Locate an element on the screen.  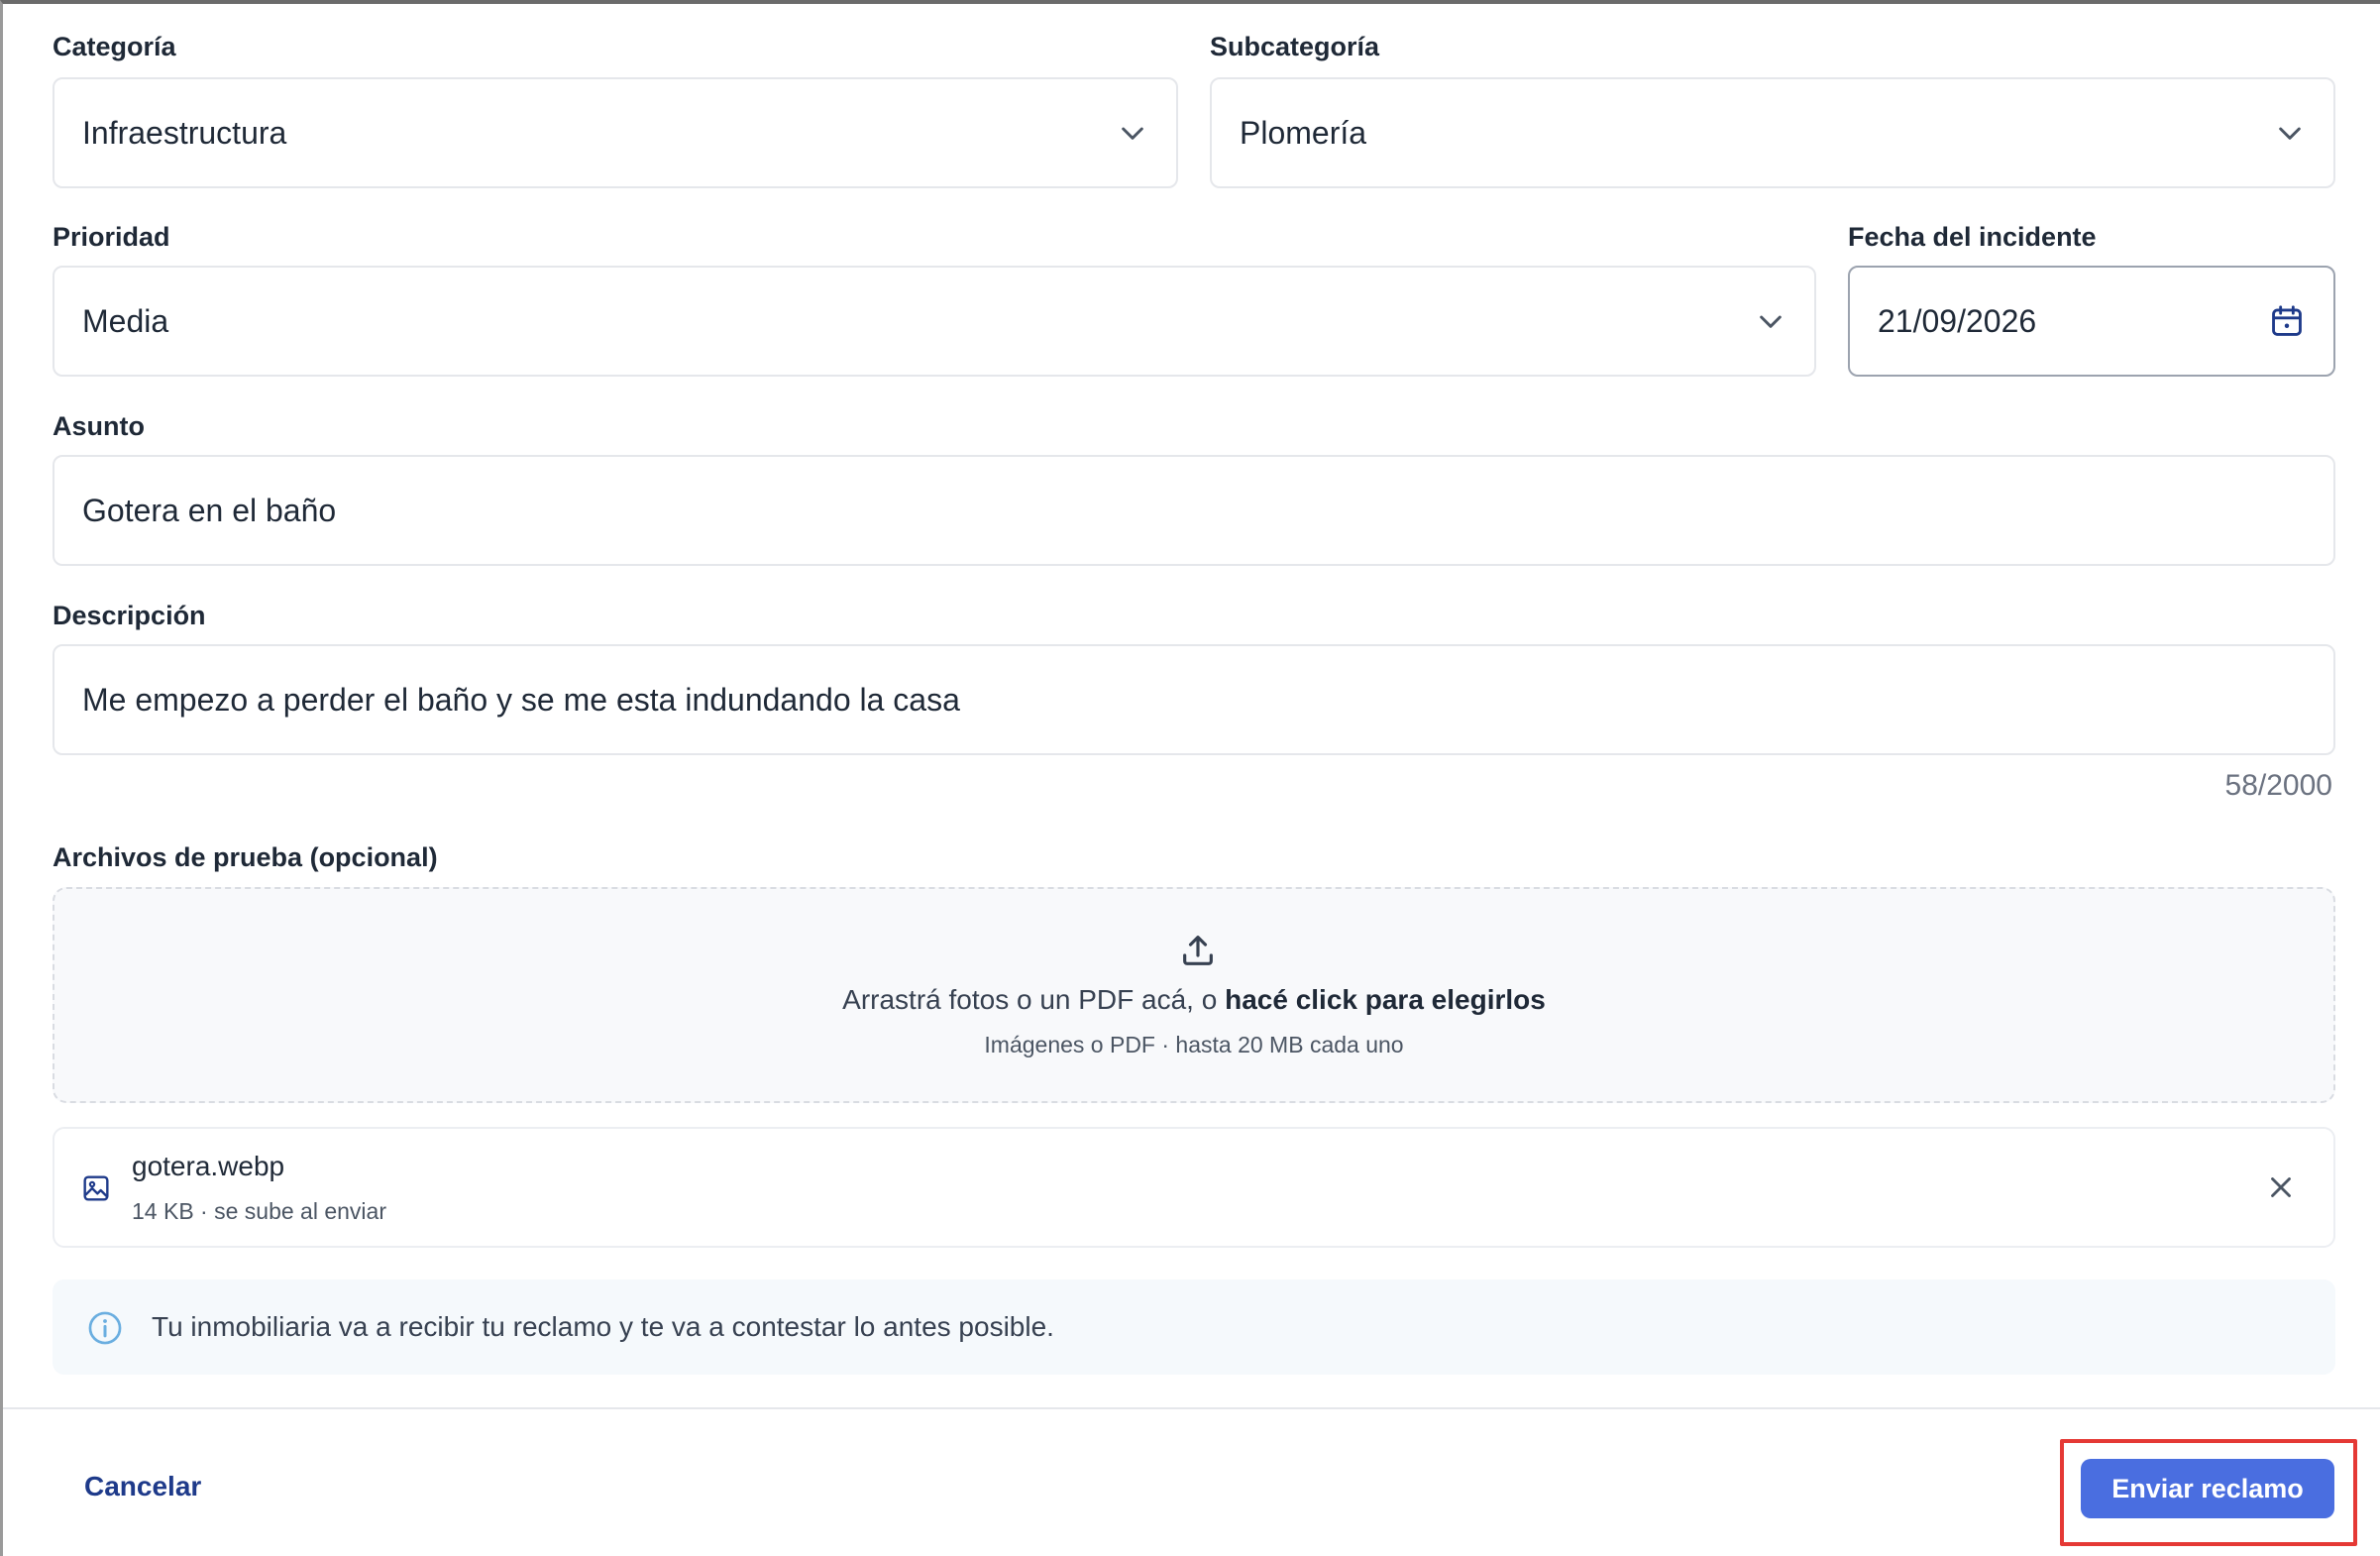
subcategoria-label: Subcategoría is located at coordinates (1295, 46).